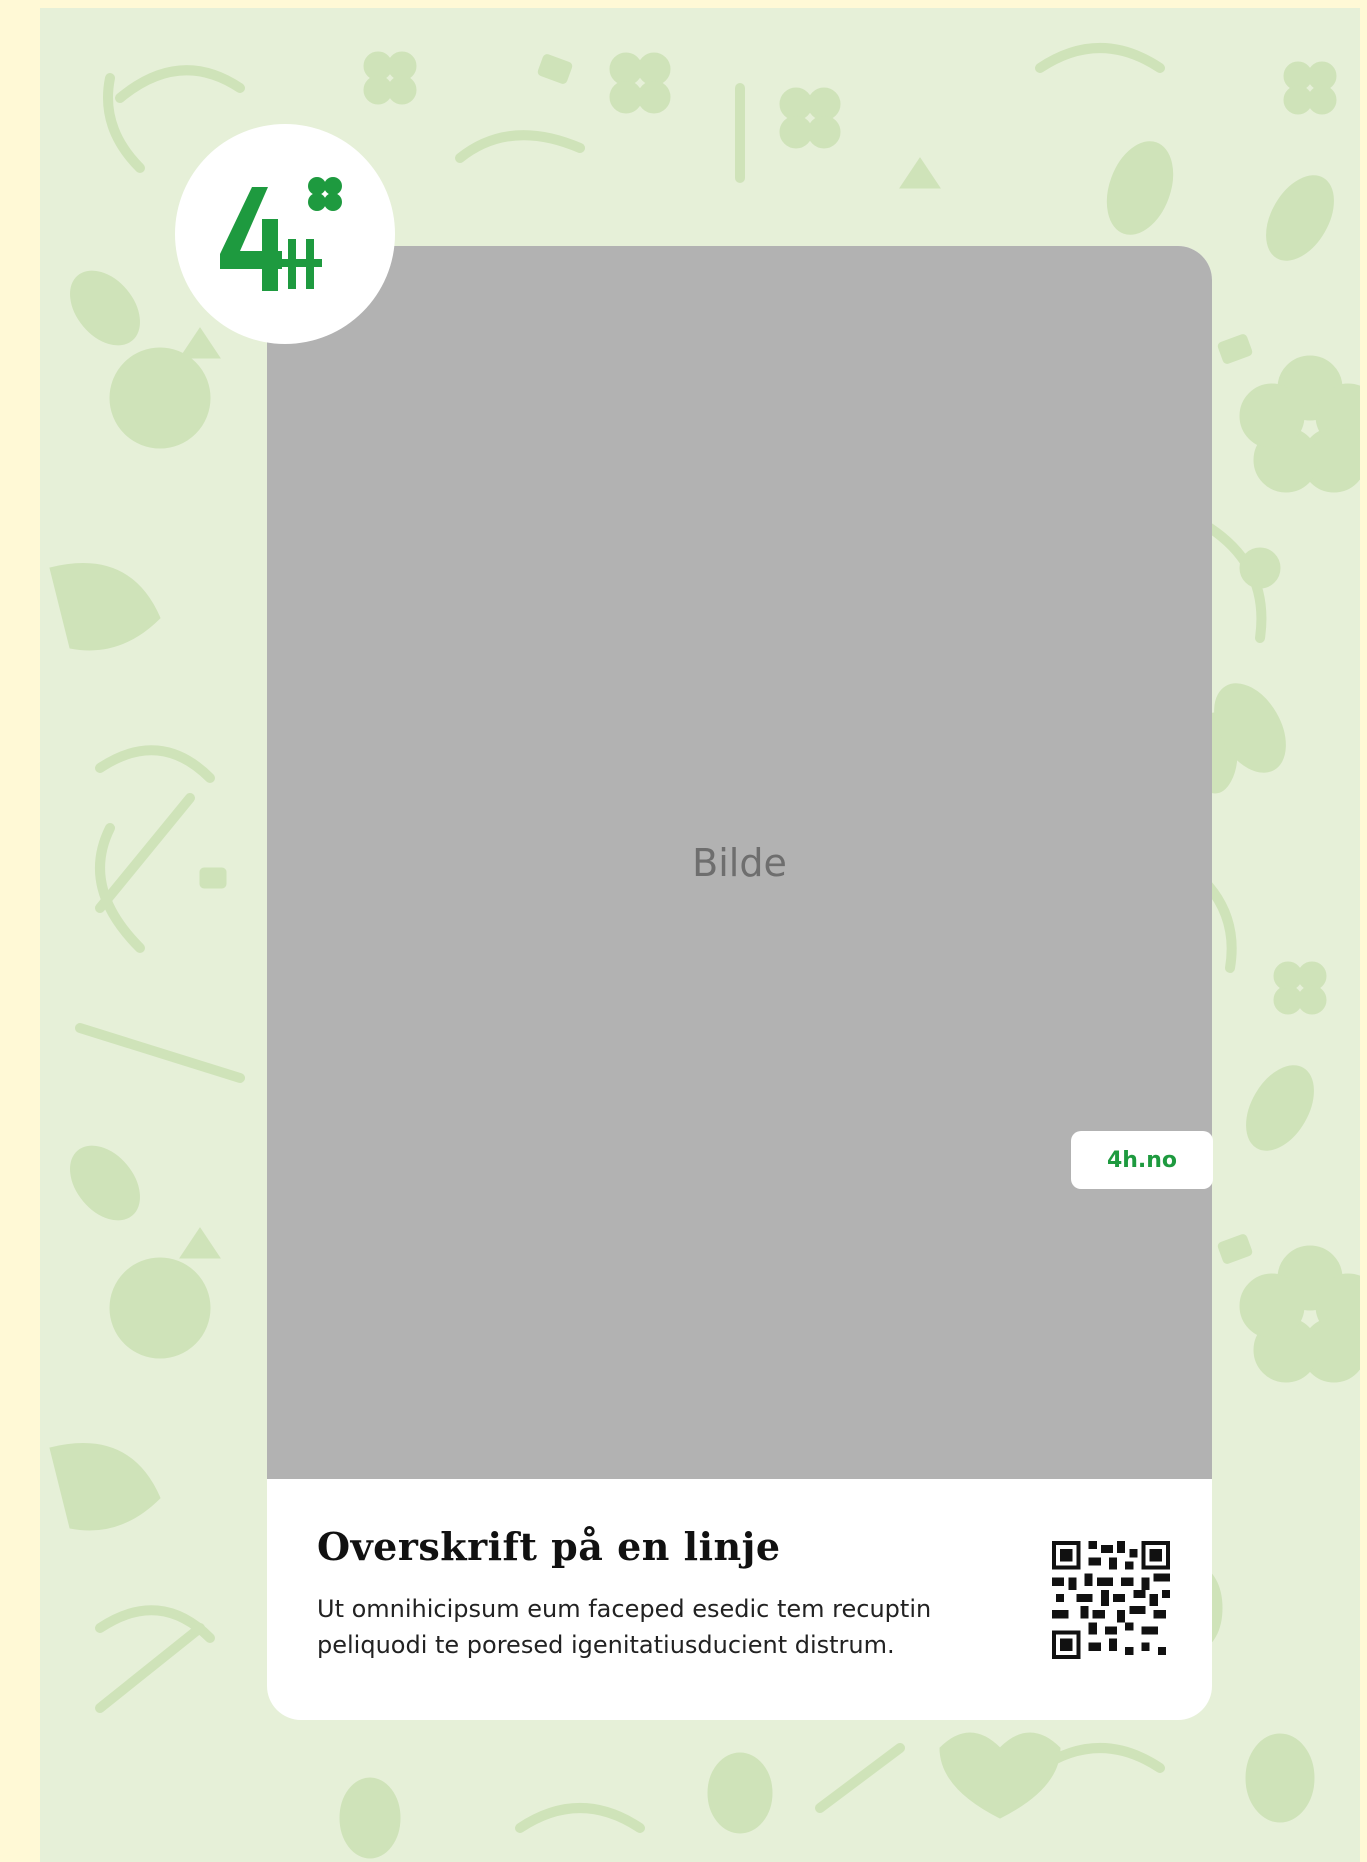  I want to click on card-heading: Overskrift på en linje, so click(549, 1546).